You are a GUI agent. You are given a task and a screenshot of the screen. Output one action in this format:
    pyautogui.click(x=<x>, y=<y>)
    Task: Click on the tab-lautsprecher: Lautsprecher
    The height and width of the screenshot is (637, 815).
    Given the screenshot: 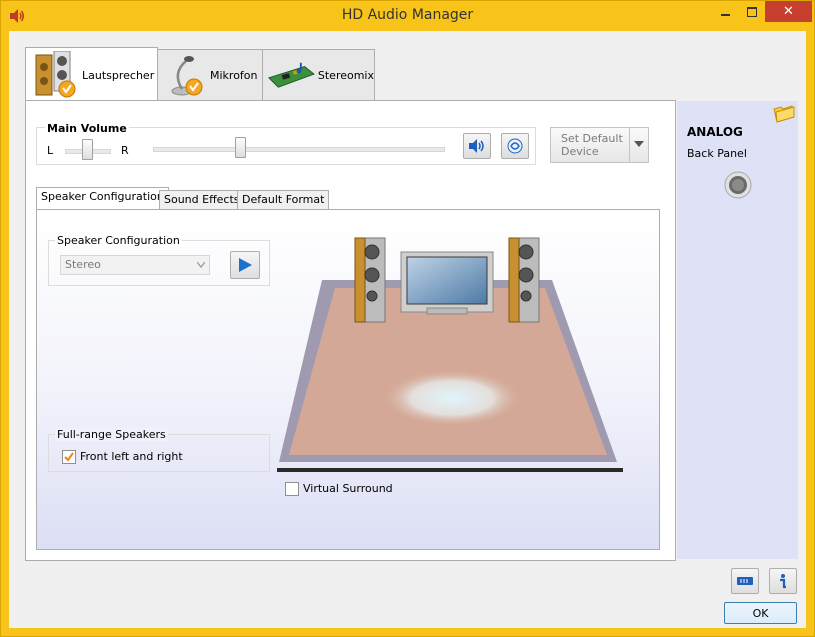 What is the action you would take?
    pyautogui.click(x=91, y=74)
    